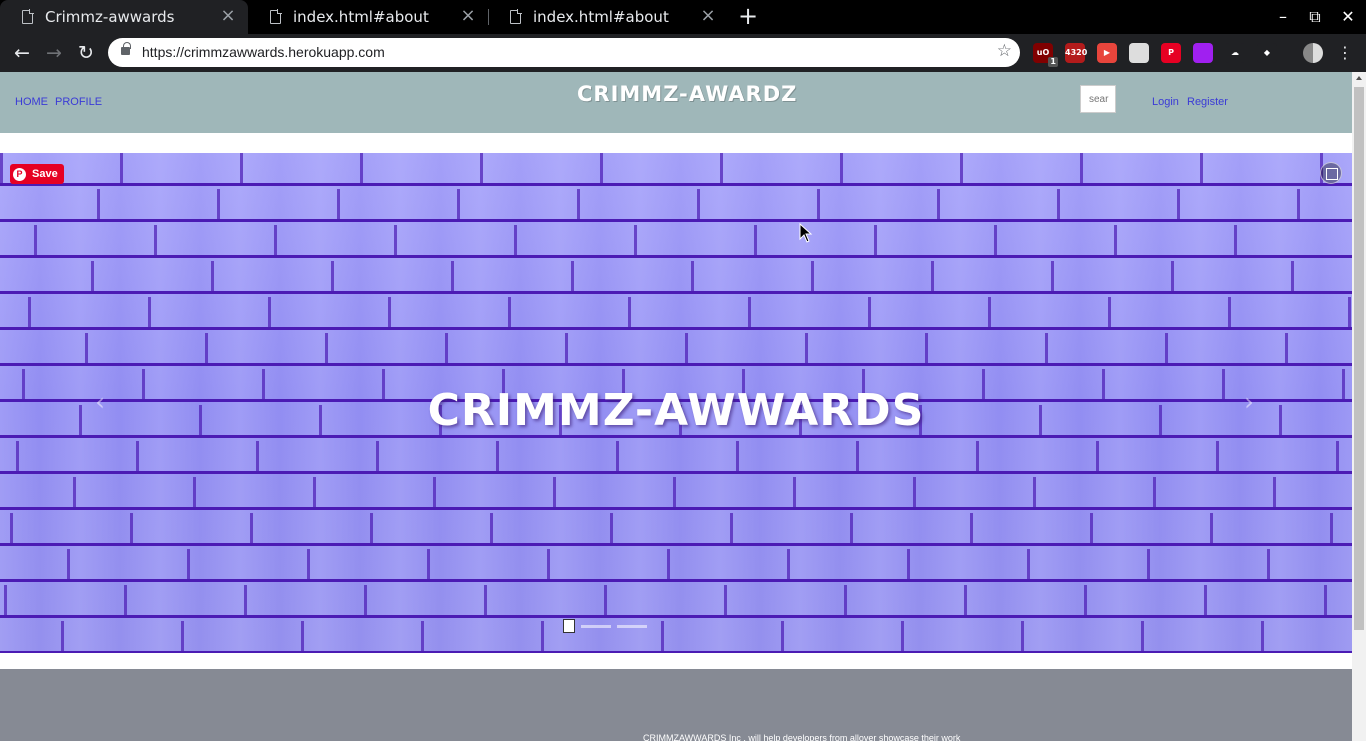 This screenshot has width=1366, height=741. What do you see at coordinates (1359, 78) in the screenshot?
I see `scroll-up-arrow-icon` at bounding box center [1359, 78].